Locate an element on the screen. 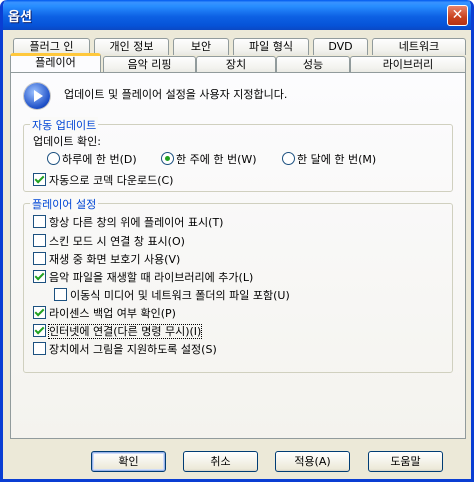 The image size is (474, 482). include-removable-media-checkbox: 이동식 미디어 및 네트워크 폴더의 파일 포함(U) is located at coordinates (172, 295).